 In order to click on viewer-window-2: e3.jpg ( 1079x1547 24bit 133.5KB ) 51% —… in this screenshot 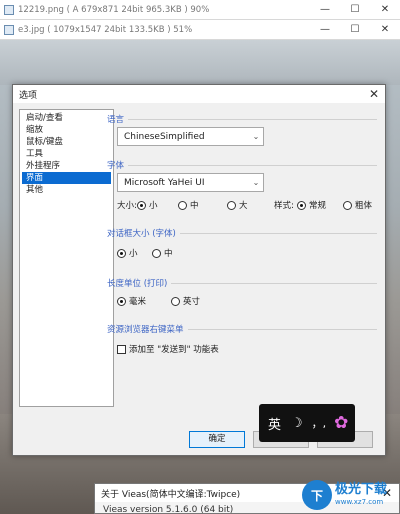, I will do `click(200, 30)`.